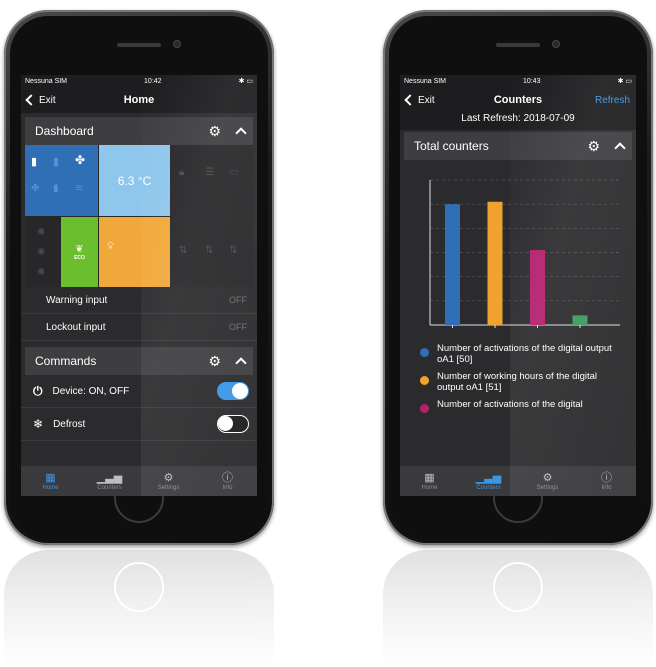 The height and width of the screenshot is (667, 656). I want to click on nav-bar: Exit Home, so click(139, 100).